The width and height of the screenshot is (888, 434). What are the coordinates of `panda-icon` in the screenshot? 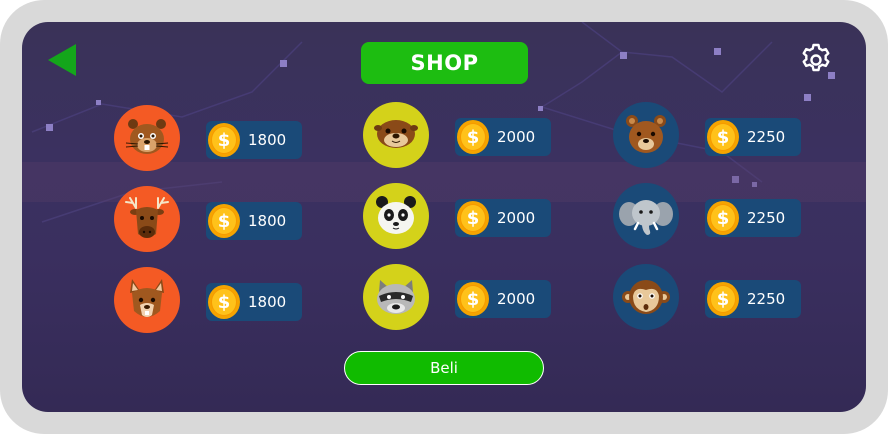 It's located at (396, 215).